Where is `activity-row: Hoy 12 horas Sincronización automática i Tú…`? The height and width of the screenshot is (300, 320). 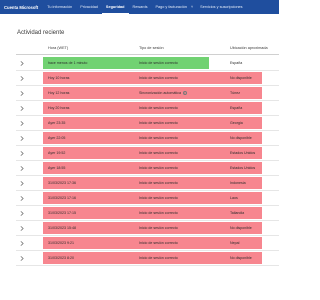 activity-row: Hoy 12 horas Sincronización automática i Tú… is located at coordinates (147, 93).